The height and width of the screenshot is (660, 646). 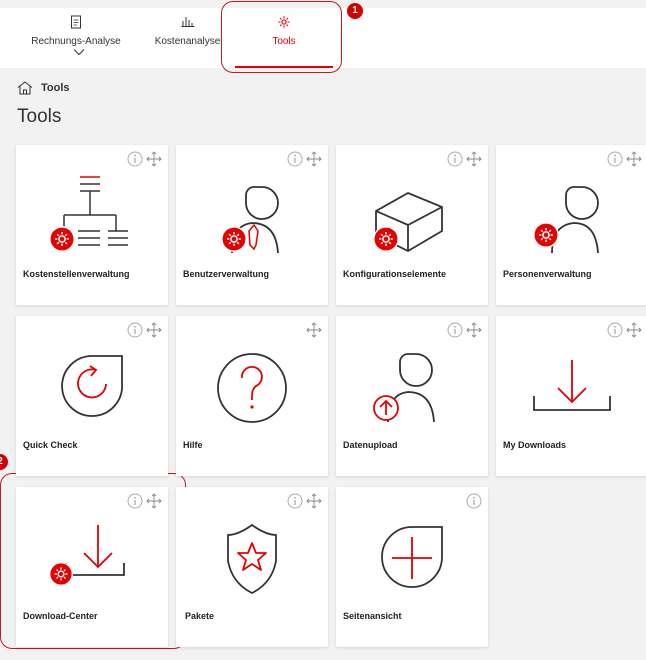 What do you see at coordinates (566, 220) in the screenshot?
I see `person-icon` at bounding box center [566, 220].